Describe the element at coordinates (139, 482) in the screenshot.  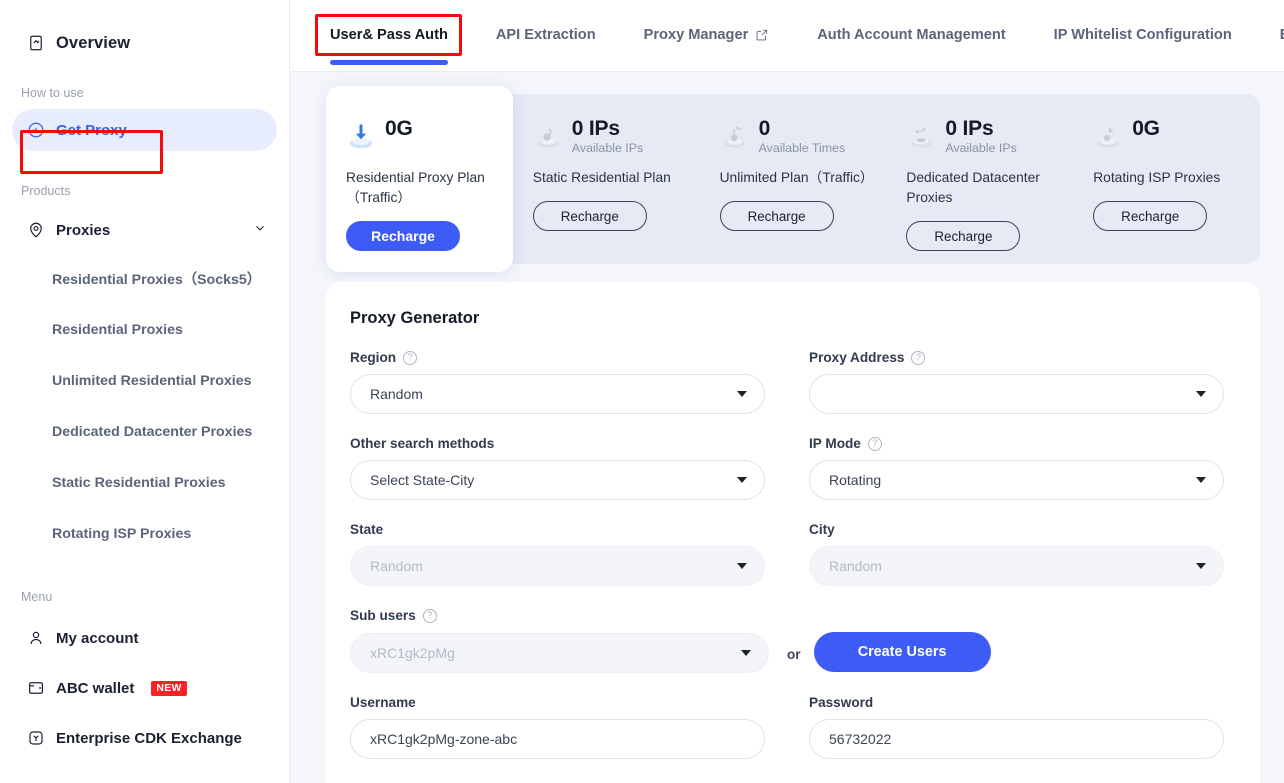
I see `sidebar-subitem-label: Static Residential Proxies` at that location.